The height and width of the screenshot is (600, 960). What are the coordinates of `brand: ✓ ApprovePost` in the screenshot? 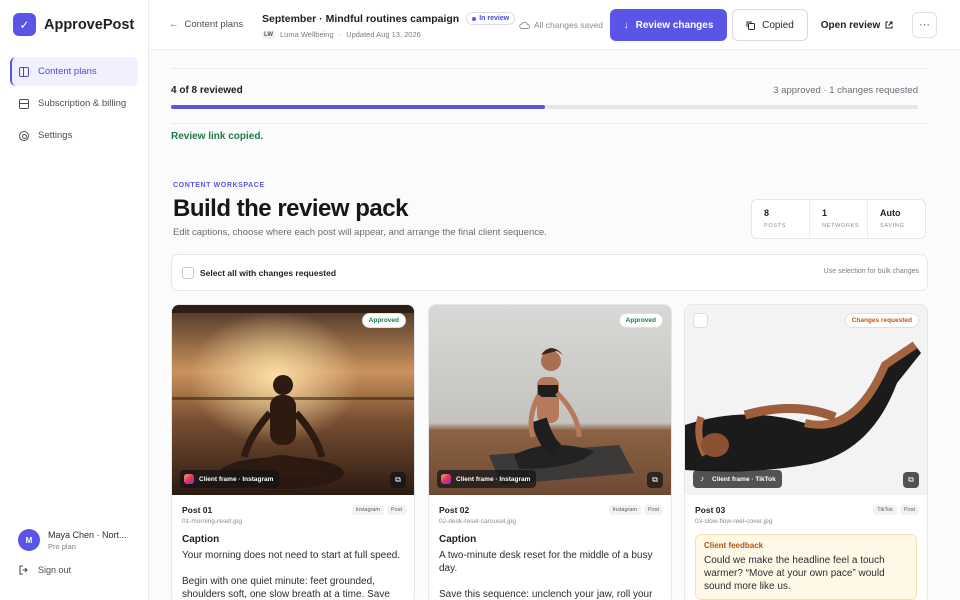 It's located at (73, 24).